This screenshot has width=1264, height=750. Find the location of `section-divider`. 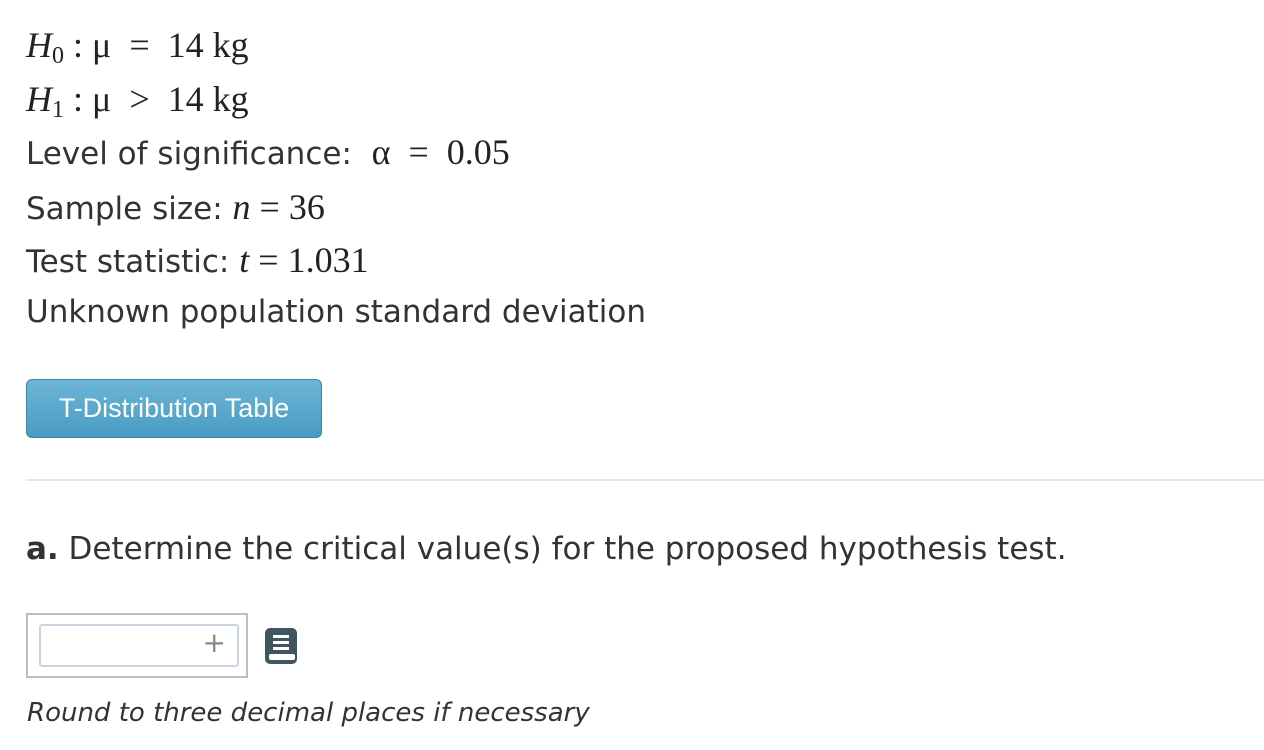

section-divider is located at coordinates (645, 480).